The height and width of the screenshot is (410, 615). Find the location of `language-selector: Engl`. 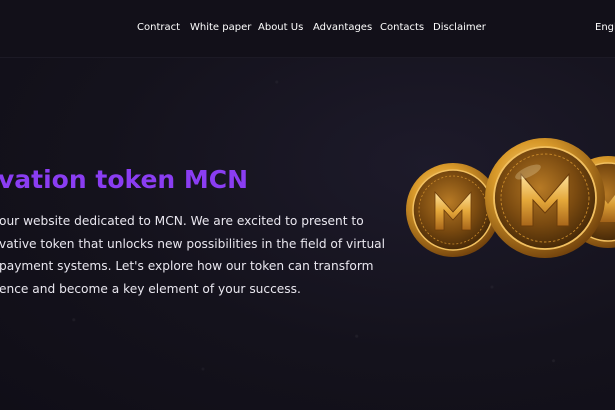

language-selector: Engl is located at coordinates (605, 27).